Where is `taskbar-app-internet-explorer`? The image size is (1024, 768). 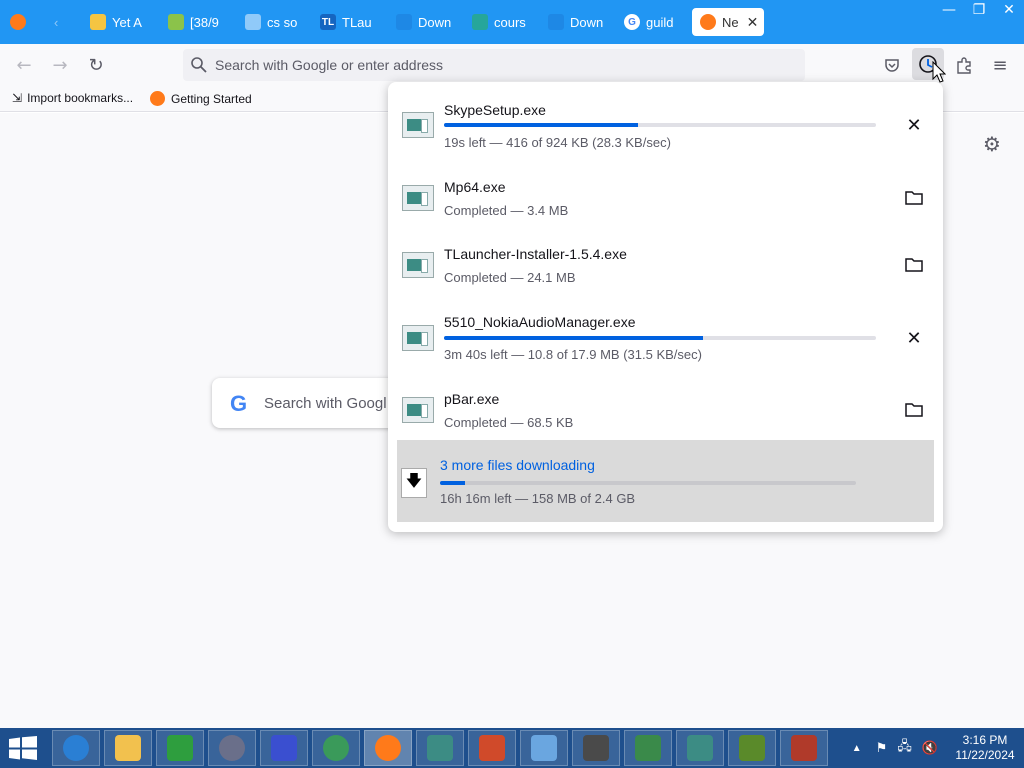 taskbar-app-internet-explorer is located at coordinates (76, 748).